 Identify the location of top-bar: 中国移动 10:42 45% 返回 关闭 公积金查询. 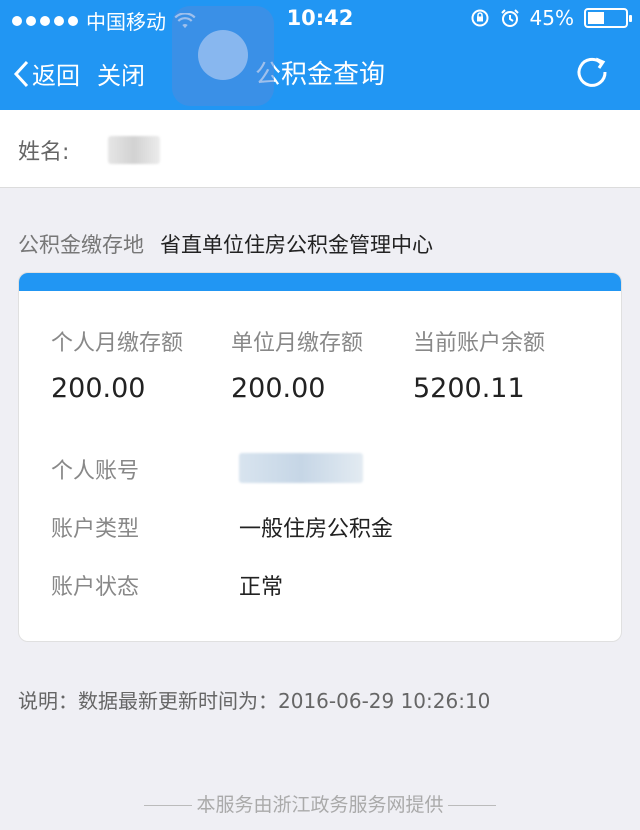
(320, 55).